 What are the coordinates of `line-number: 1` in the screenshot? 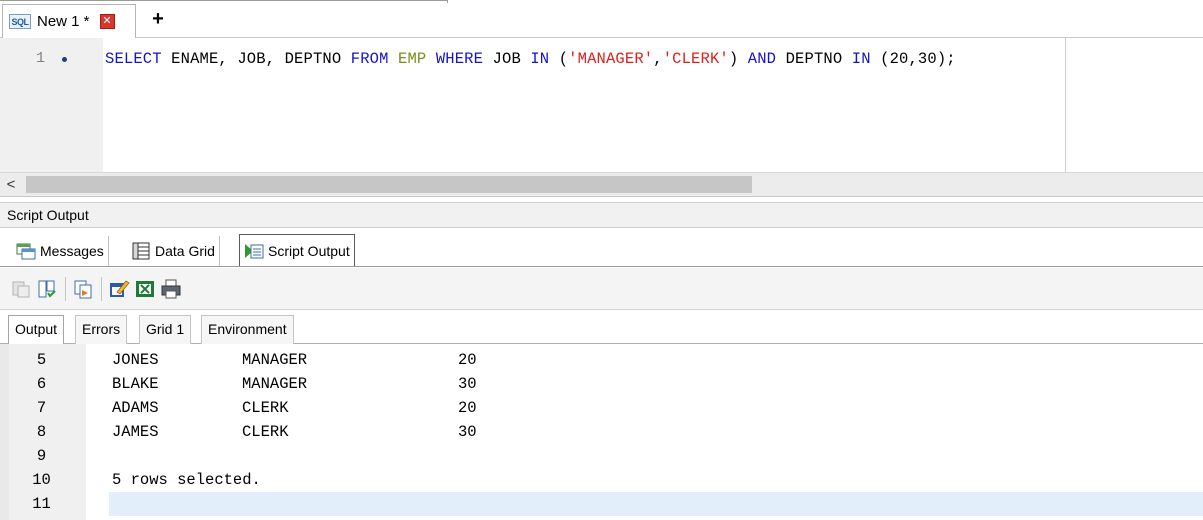 It's located at (41, 58).